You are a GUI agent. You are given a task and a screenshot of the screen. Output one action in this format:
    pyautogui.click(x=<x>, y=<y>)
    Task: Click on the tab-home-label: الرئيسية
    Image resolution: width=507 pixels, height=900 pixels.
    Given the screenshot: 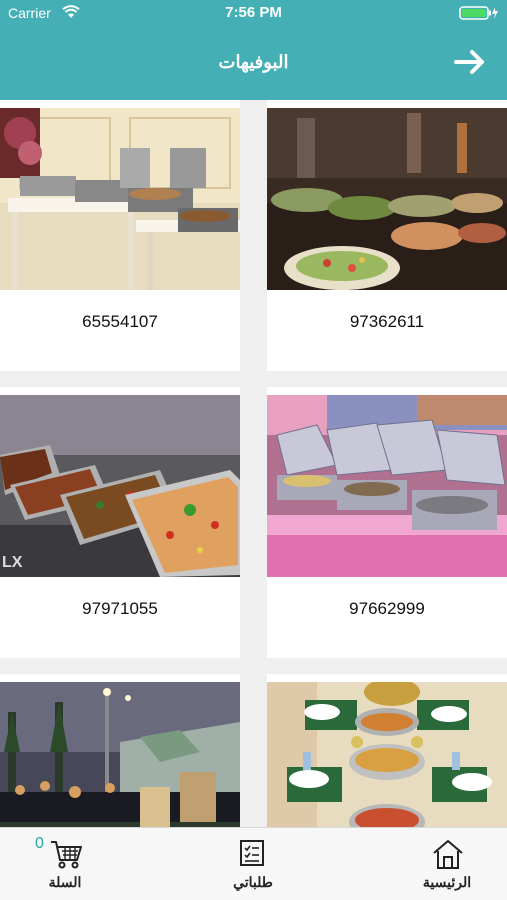 What is the action you would take?
    pyautogui.click(x=447, y=882)
    